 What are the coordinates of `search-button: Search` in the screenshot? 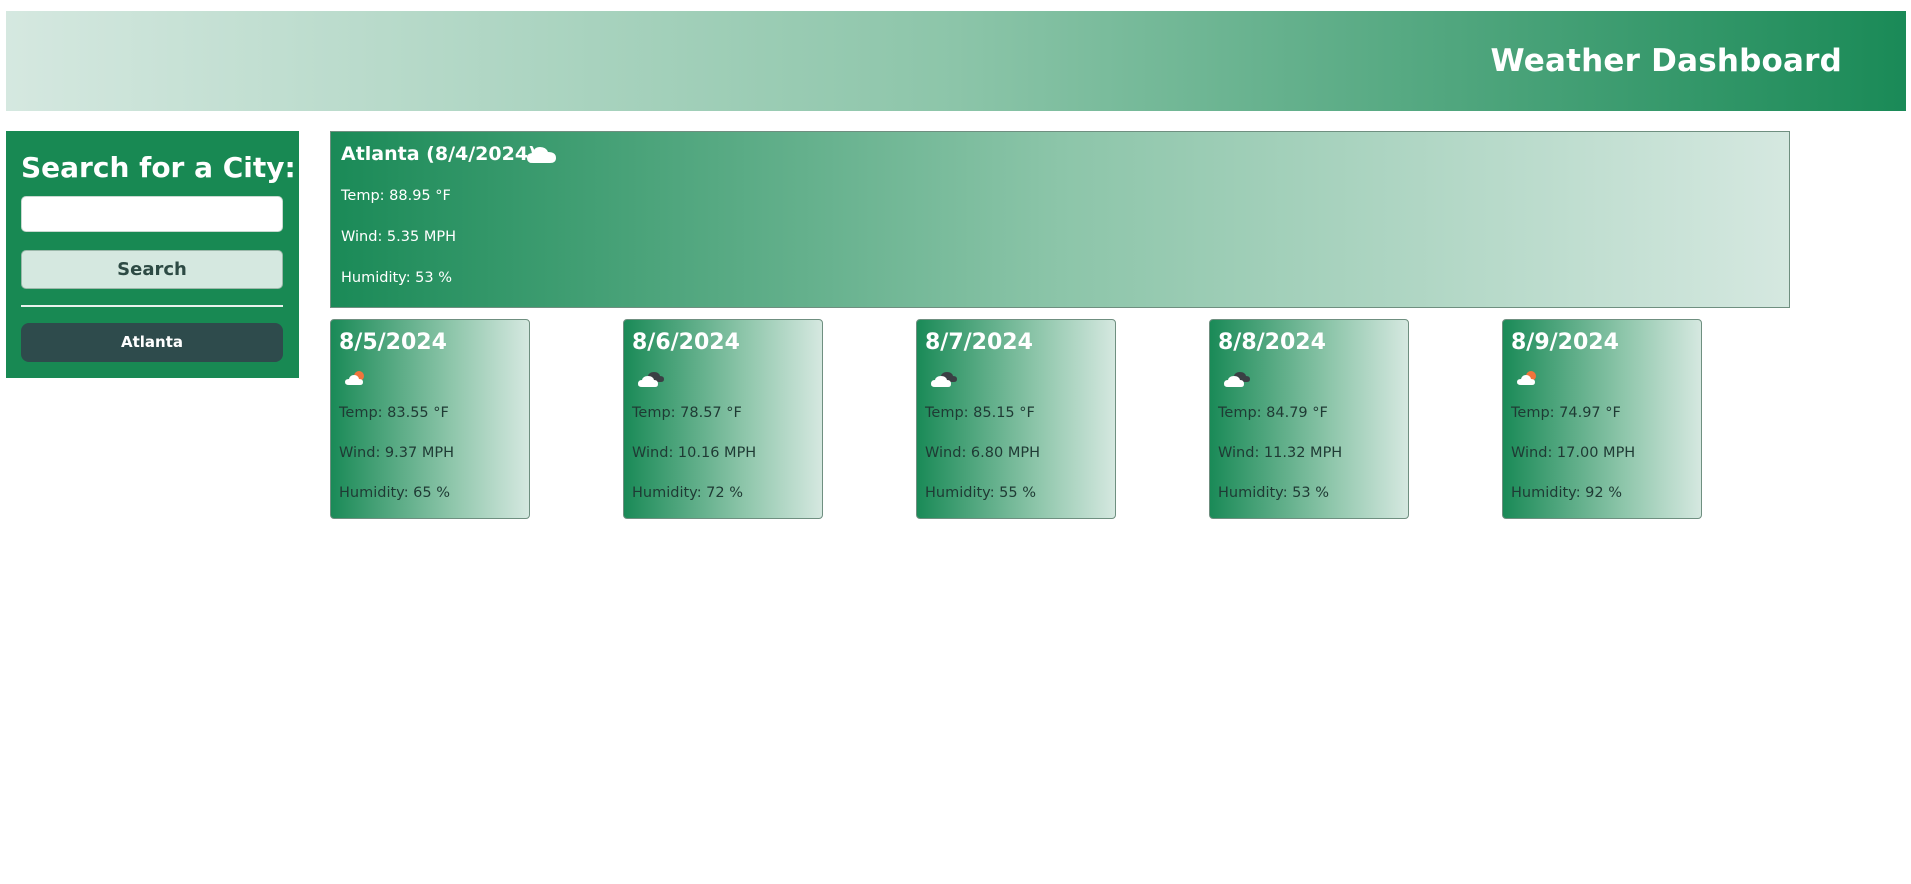 It's located at (152, 269).